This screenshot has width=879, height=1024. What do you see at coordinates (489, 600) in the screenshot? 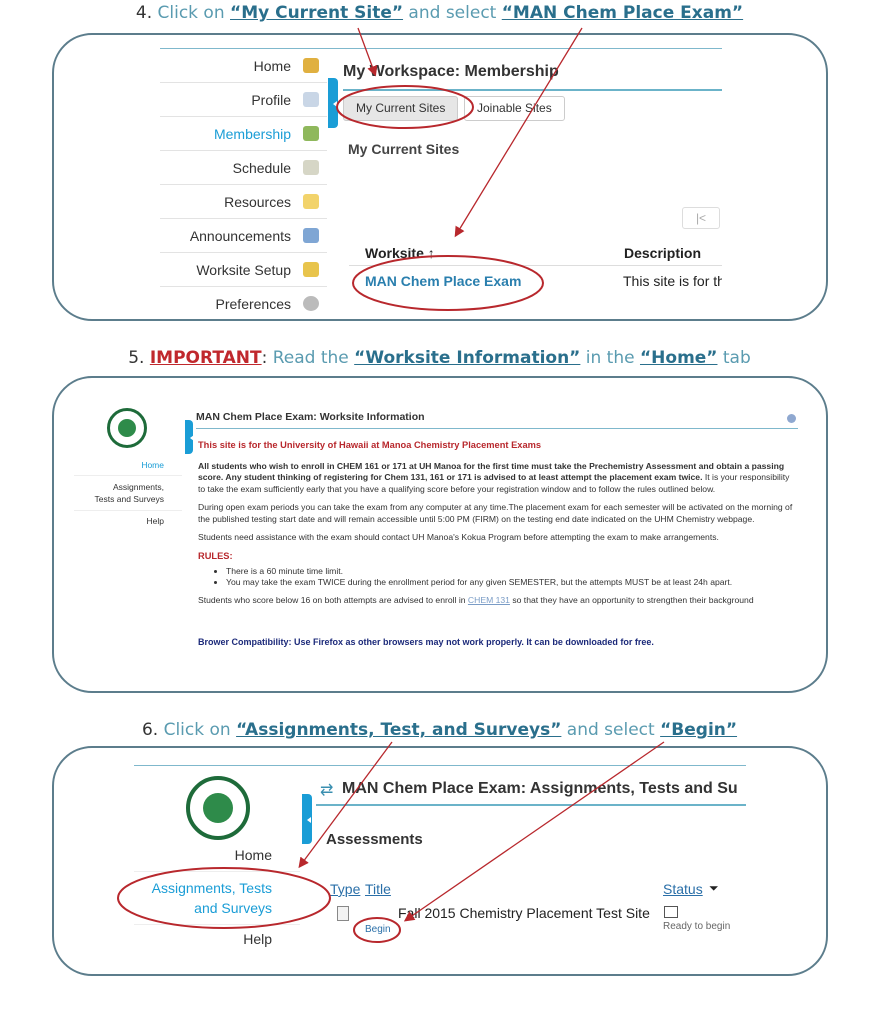
I see `chem-131-link: CHEM 131` at bounding box center [489, 600].